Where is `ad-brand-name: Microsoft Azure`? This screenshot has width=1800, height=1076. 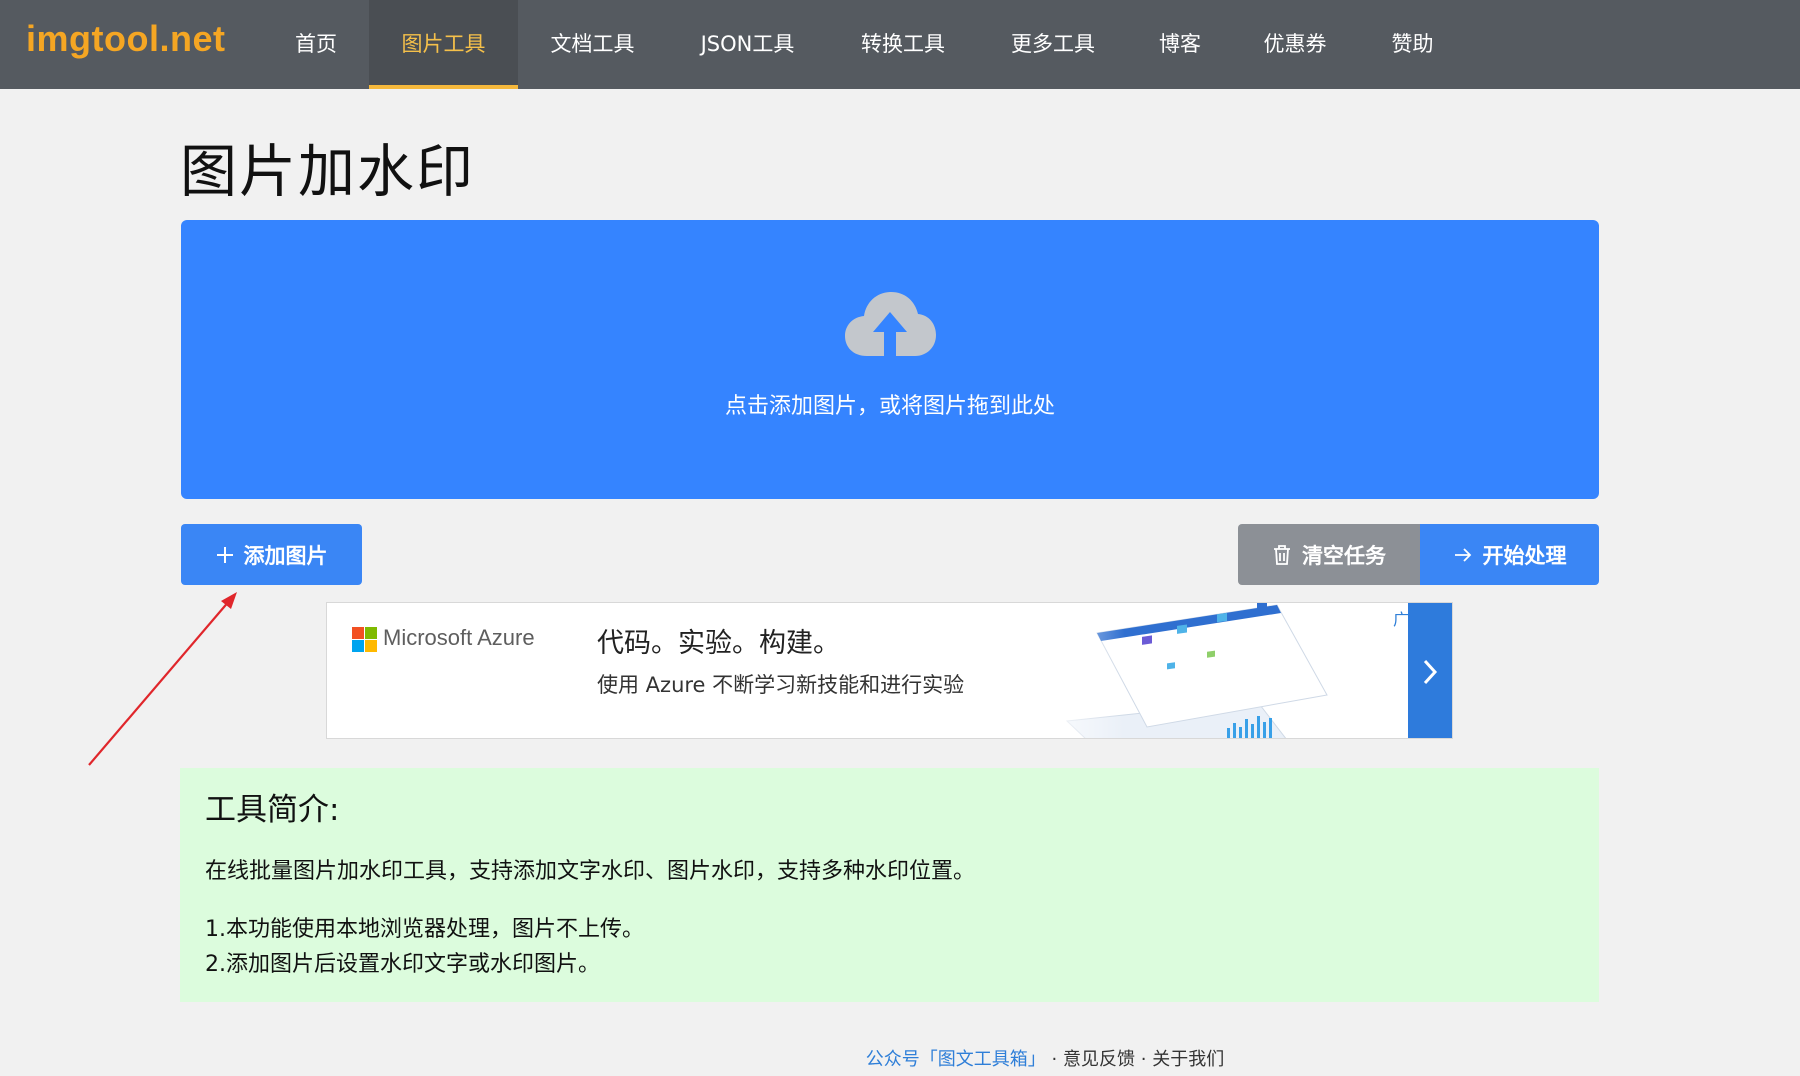
ad-brand-name: Microsoft Azure is located at coordinates (459, 637).